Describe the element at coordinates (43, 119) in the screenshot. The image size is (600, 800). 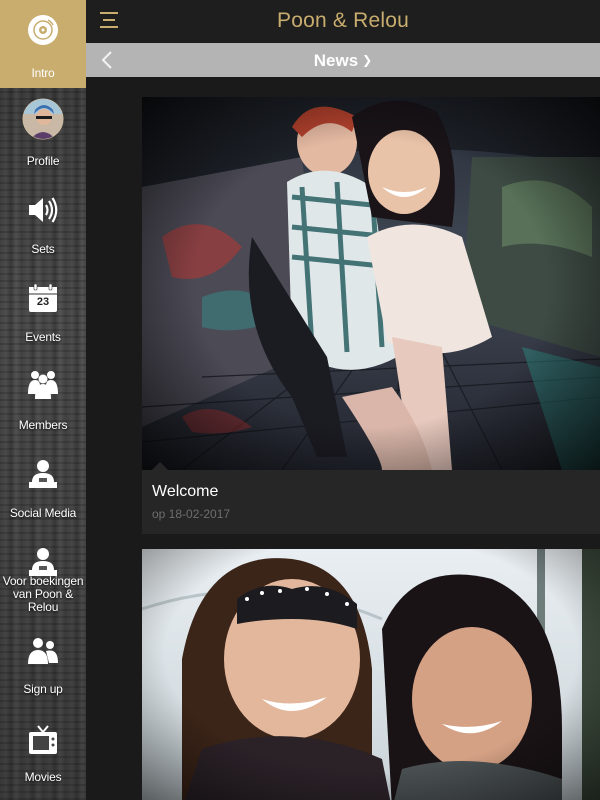
I see `profile-avatar` at that location.